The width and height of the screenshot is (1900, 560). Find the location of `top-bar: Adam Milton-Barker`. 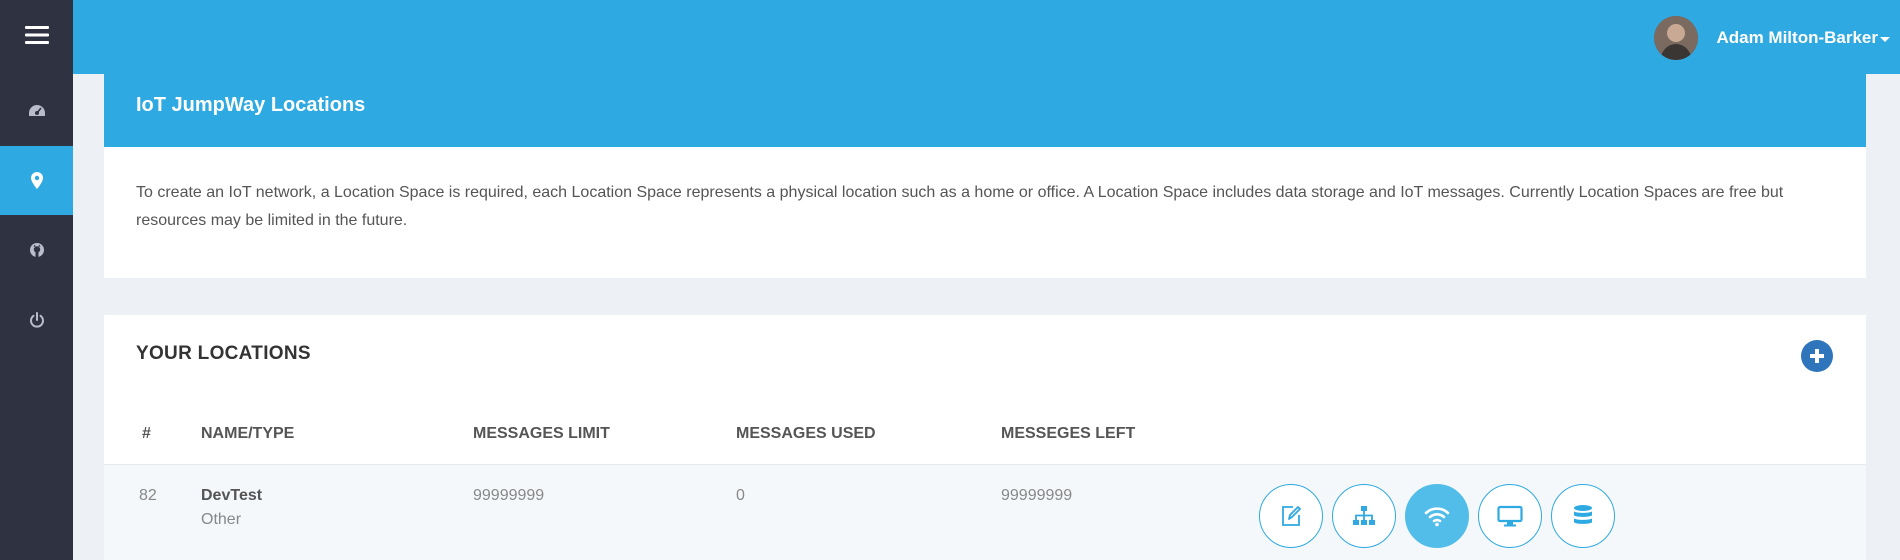

top-bar: Adam Milton-Barker is located at coordinates (986, 37).